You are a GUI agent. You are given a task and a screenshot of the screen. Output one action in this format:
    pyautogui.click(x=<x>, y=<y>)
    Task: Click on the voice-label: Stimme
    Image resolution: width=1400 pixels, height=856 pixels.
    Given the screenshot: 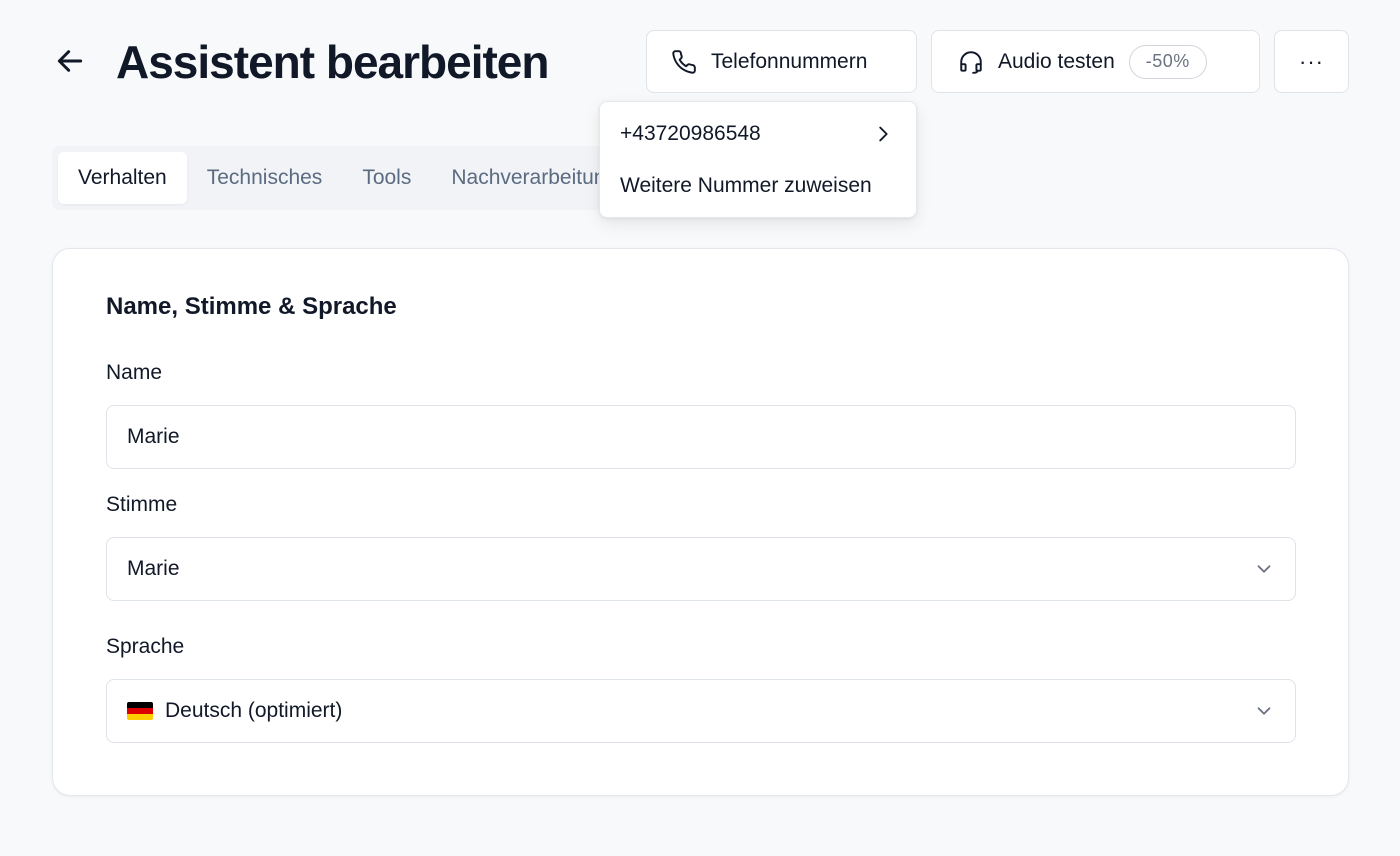 What is the action you would take?
    pyautogui.click(x=142, y=504)
    